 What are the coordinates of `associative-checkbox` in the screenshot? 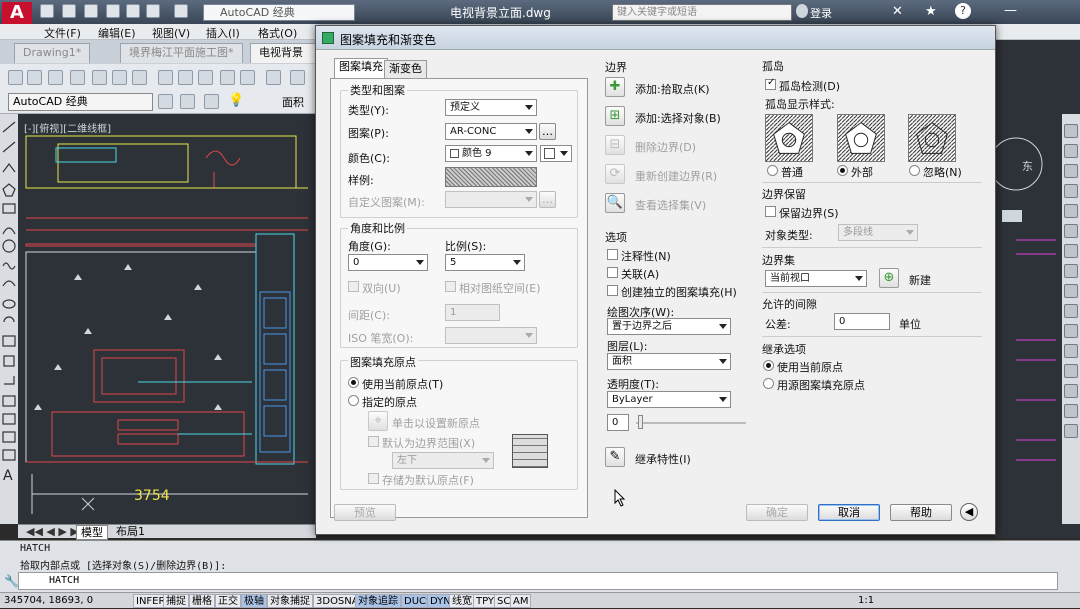 It's located at (612, 272).